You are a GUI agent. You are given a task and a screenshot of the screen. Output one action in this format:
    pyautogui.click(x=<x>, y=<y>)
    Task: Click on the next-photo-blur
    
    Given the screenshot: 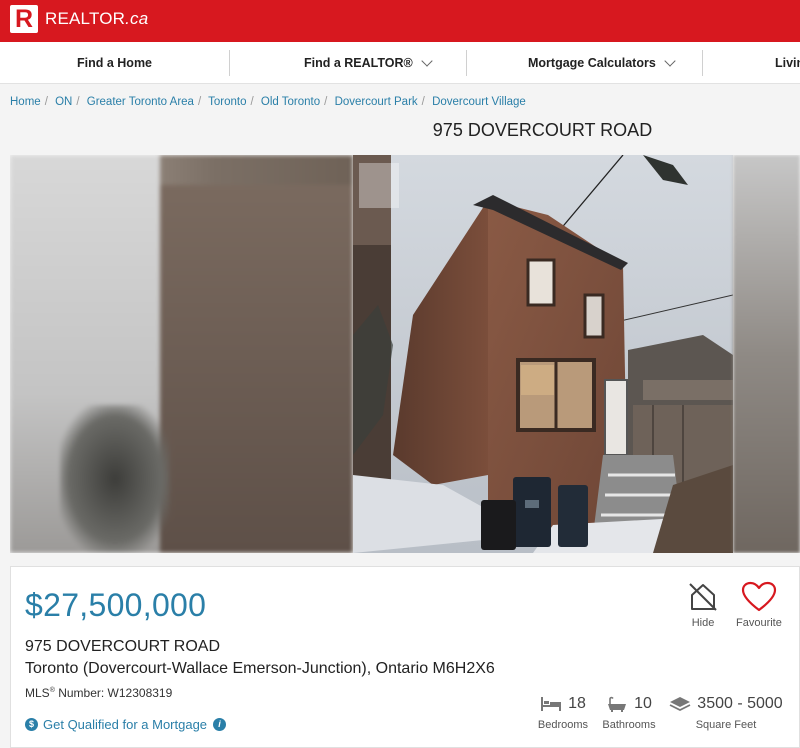 What is the action you would take?
    pyautogui.click(x=766, y=354)
    